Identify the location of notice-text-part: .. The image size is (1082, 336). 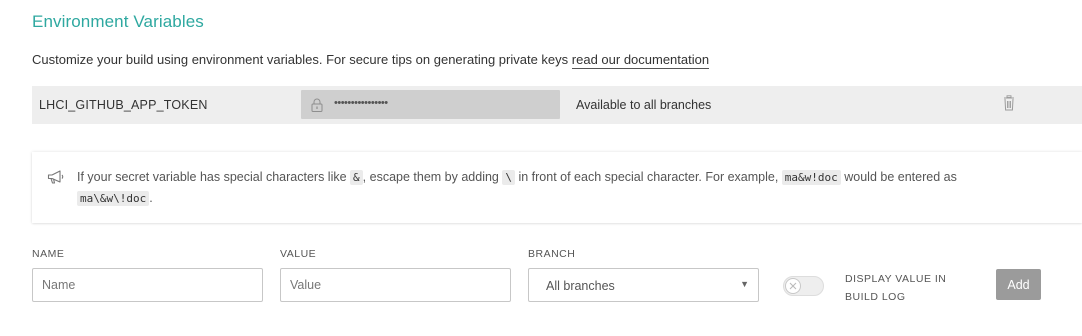
(151, 198).